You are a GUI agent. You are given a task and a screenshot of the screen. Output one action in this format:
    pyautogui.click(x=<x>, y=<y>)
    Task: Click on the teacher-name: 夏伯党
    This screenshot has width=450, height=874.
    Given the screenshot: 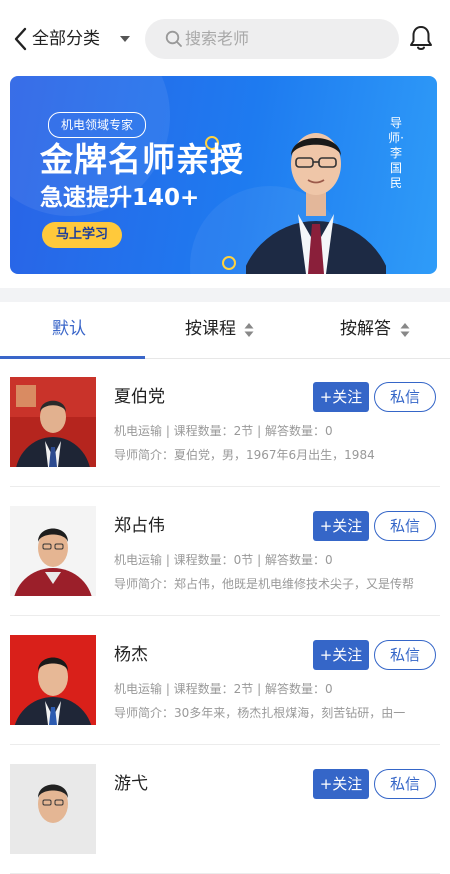 What is the action you would take?
    pyautogui.click(x=139, y=397)
    